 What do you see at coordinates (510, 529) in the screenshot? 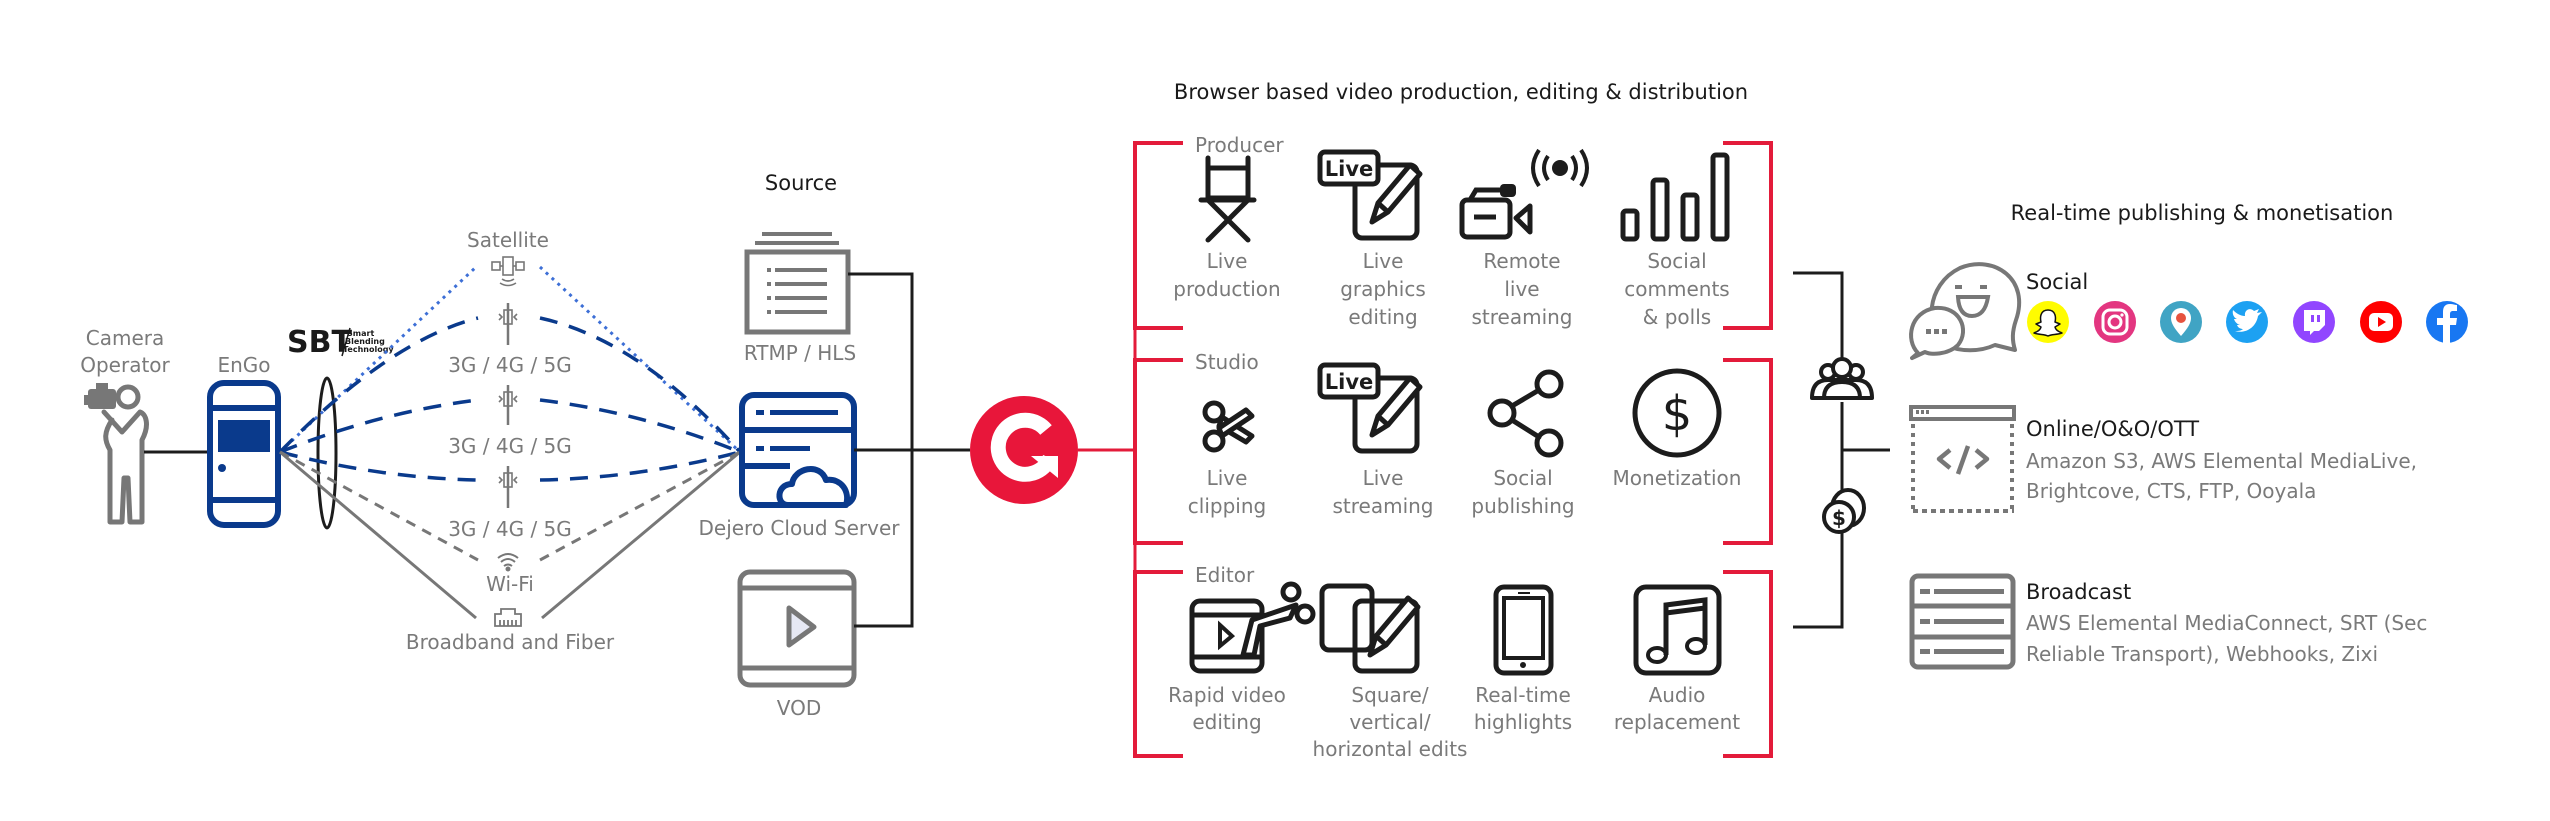
I see `cell-3-label: 3G / 4G / 5G` at bounding box center [510, 529].